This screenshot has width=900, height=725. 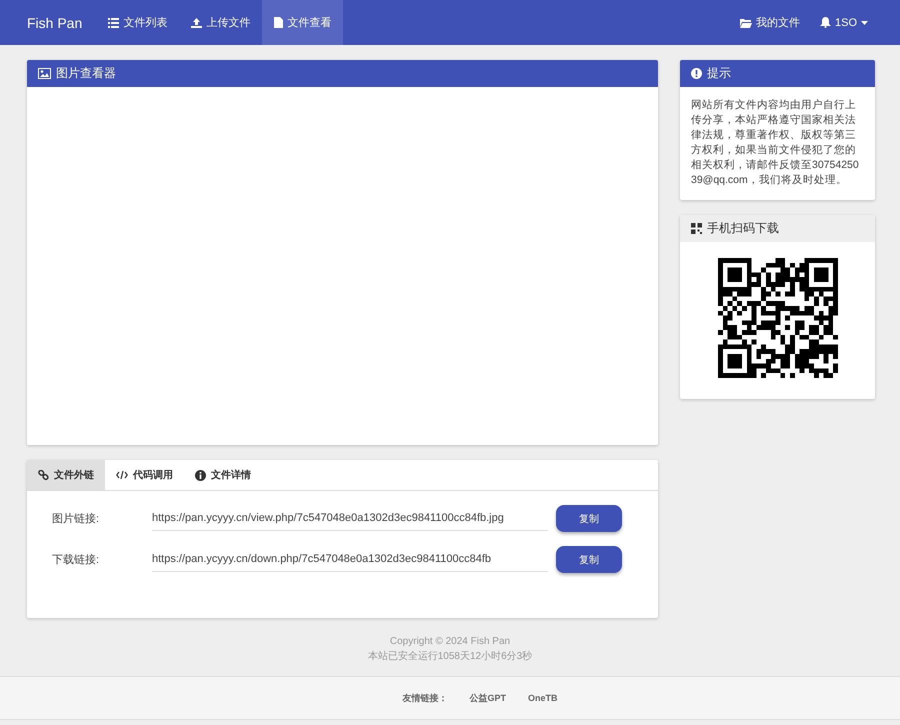 What do you see at coordinates (425, 698) in the screenshot?
I see `friend-links-label: 友情链接：` at bounding box center [425, 698].